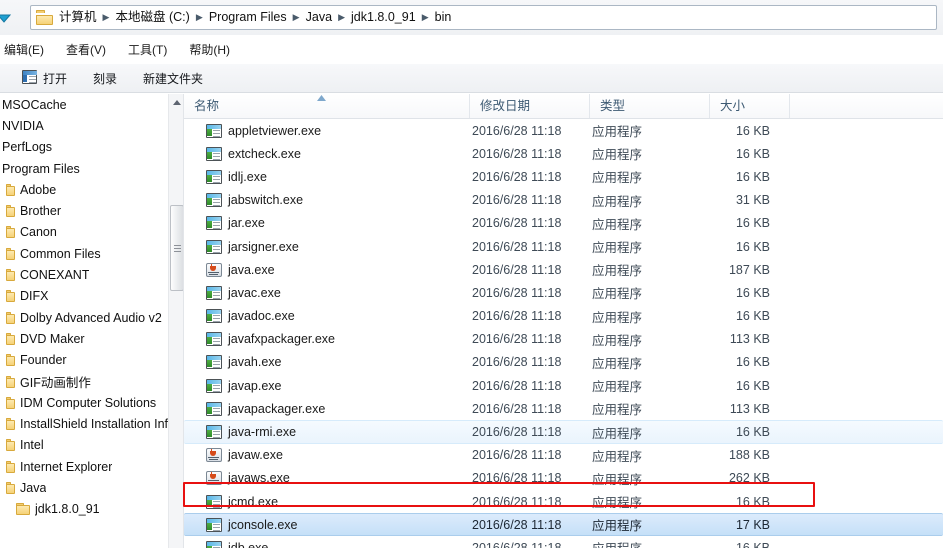  Describe the element at coordinates (91, 50) in the screenshot. I see `menu-view: 查看(V)` at that location.